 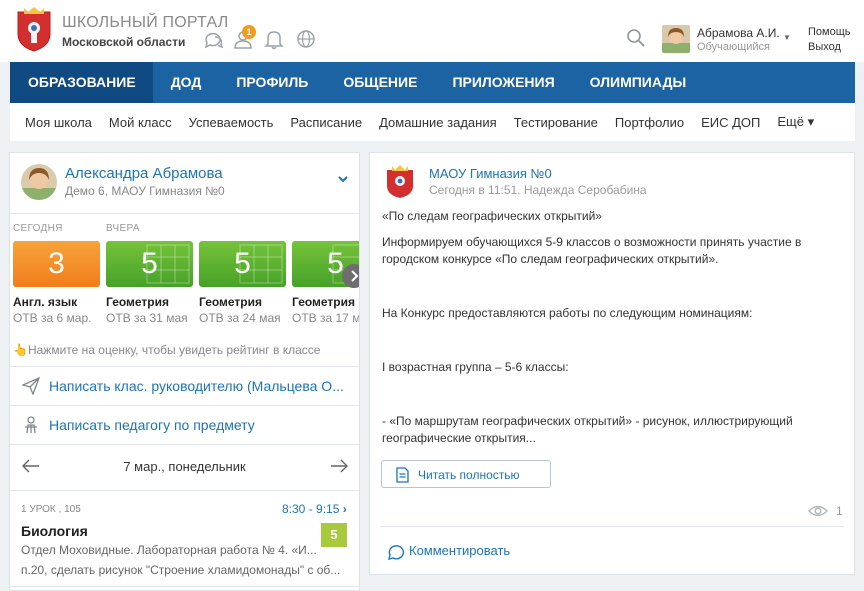 I want to click on nav-communication: ОБЩЕНИЕ, so click(x=379, y=82).